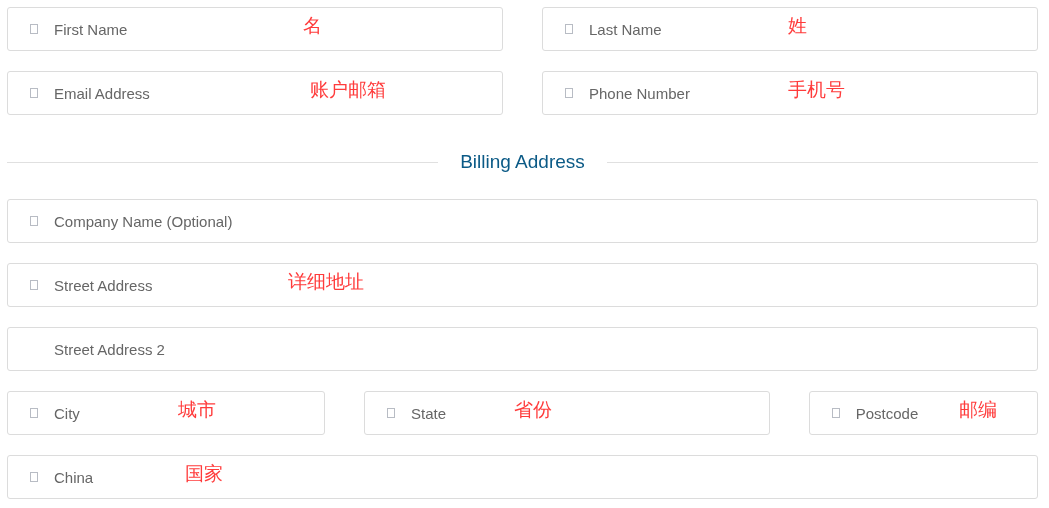 The height and width of the screenshot is (508, 1049). I want to click on annotation: 名, so click(312, 25).